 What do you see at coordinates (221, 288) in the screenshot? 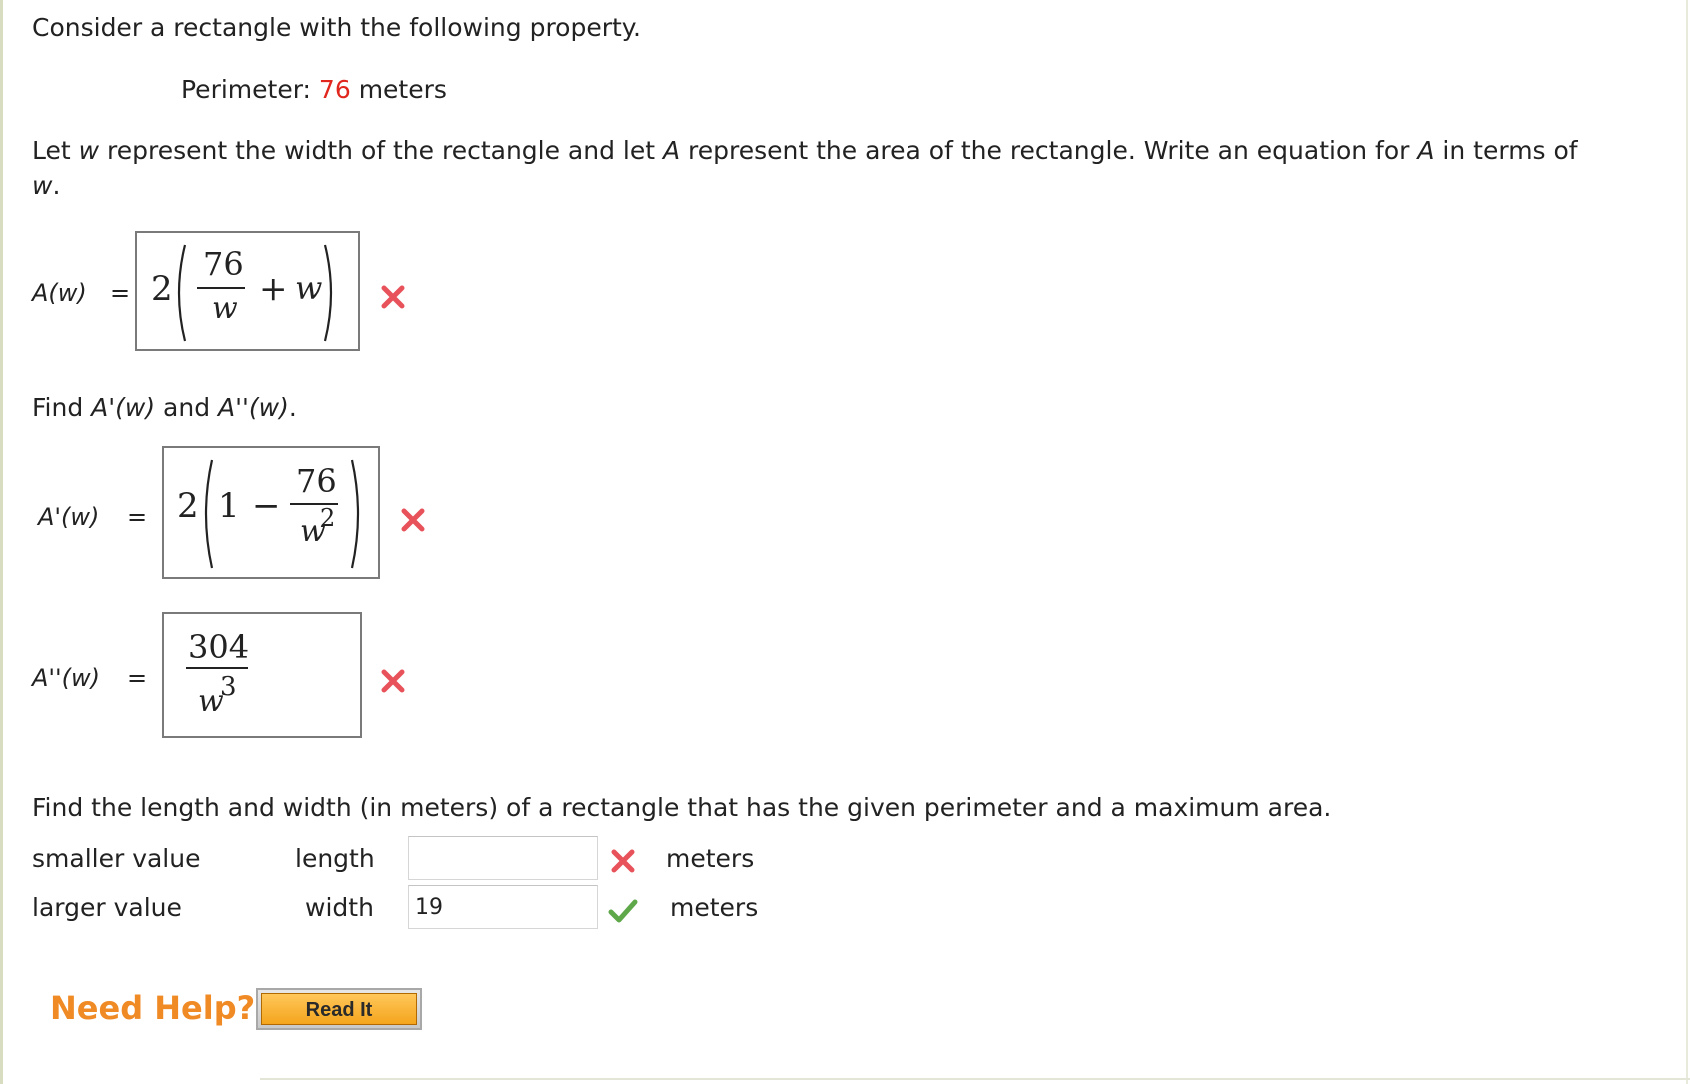
I see `area-fraction-bar` at bounding box center [221, 288].